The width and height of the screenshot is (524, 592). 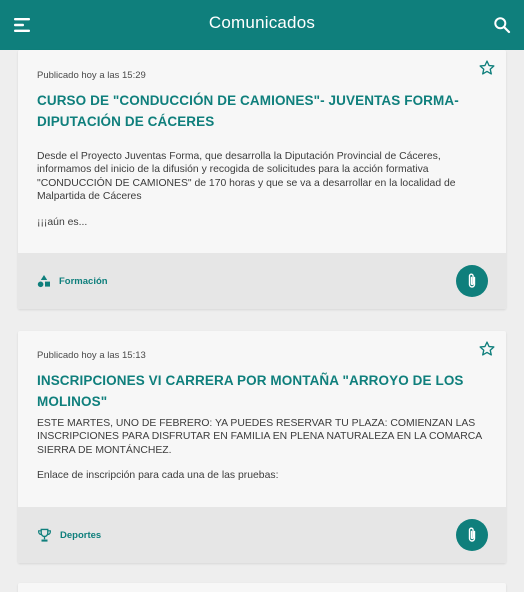 I want to click on category-tag: Deportes, so click(x=69, y=535).